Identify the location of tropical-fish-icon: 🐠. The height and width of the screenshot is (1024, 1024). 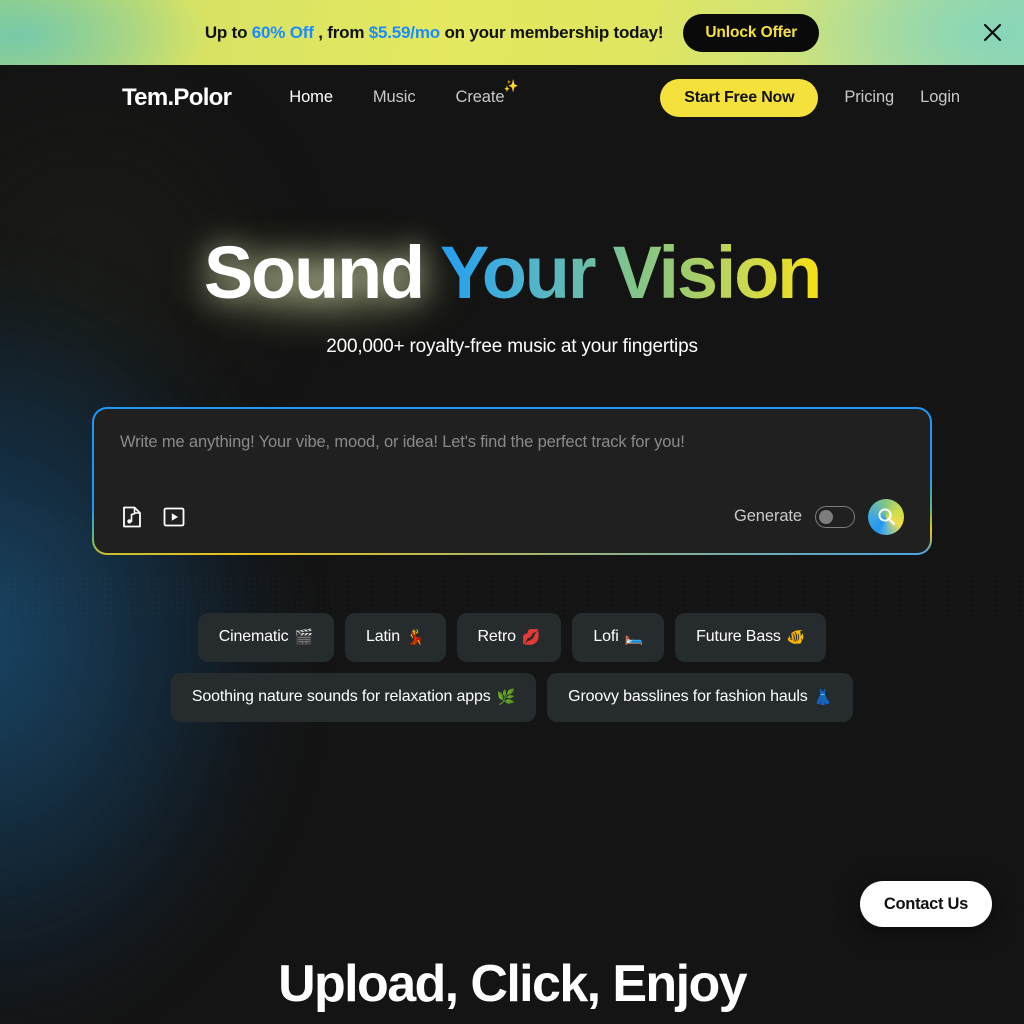
(796, 637).